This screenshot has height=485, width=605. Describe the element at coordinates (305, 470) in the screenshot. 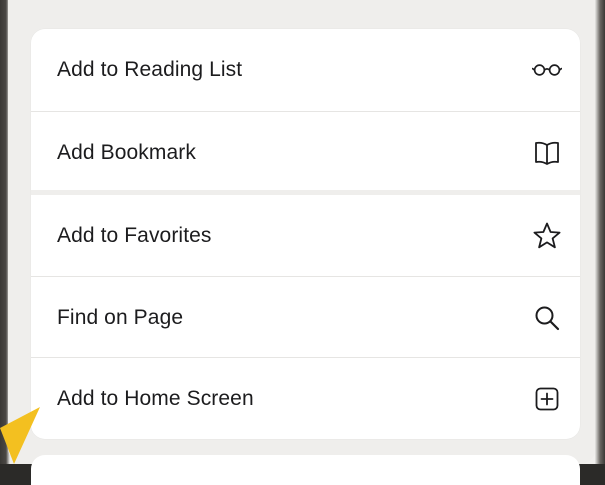

I see `next-menu-section` at that location.